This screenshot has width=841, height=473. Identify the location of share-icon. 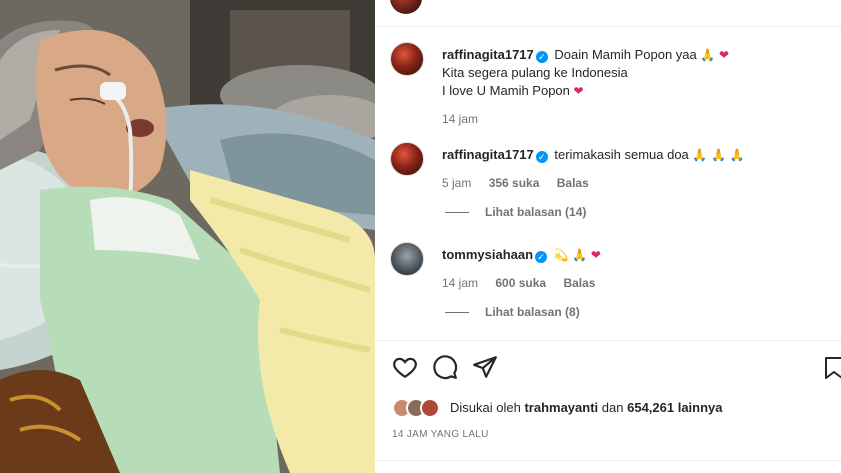
(485, 367).